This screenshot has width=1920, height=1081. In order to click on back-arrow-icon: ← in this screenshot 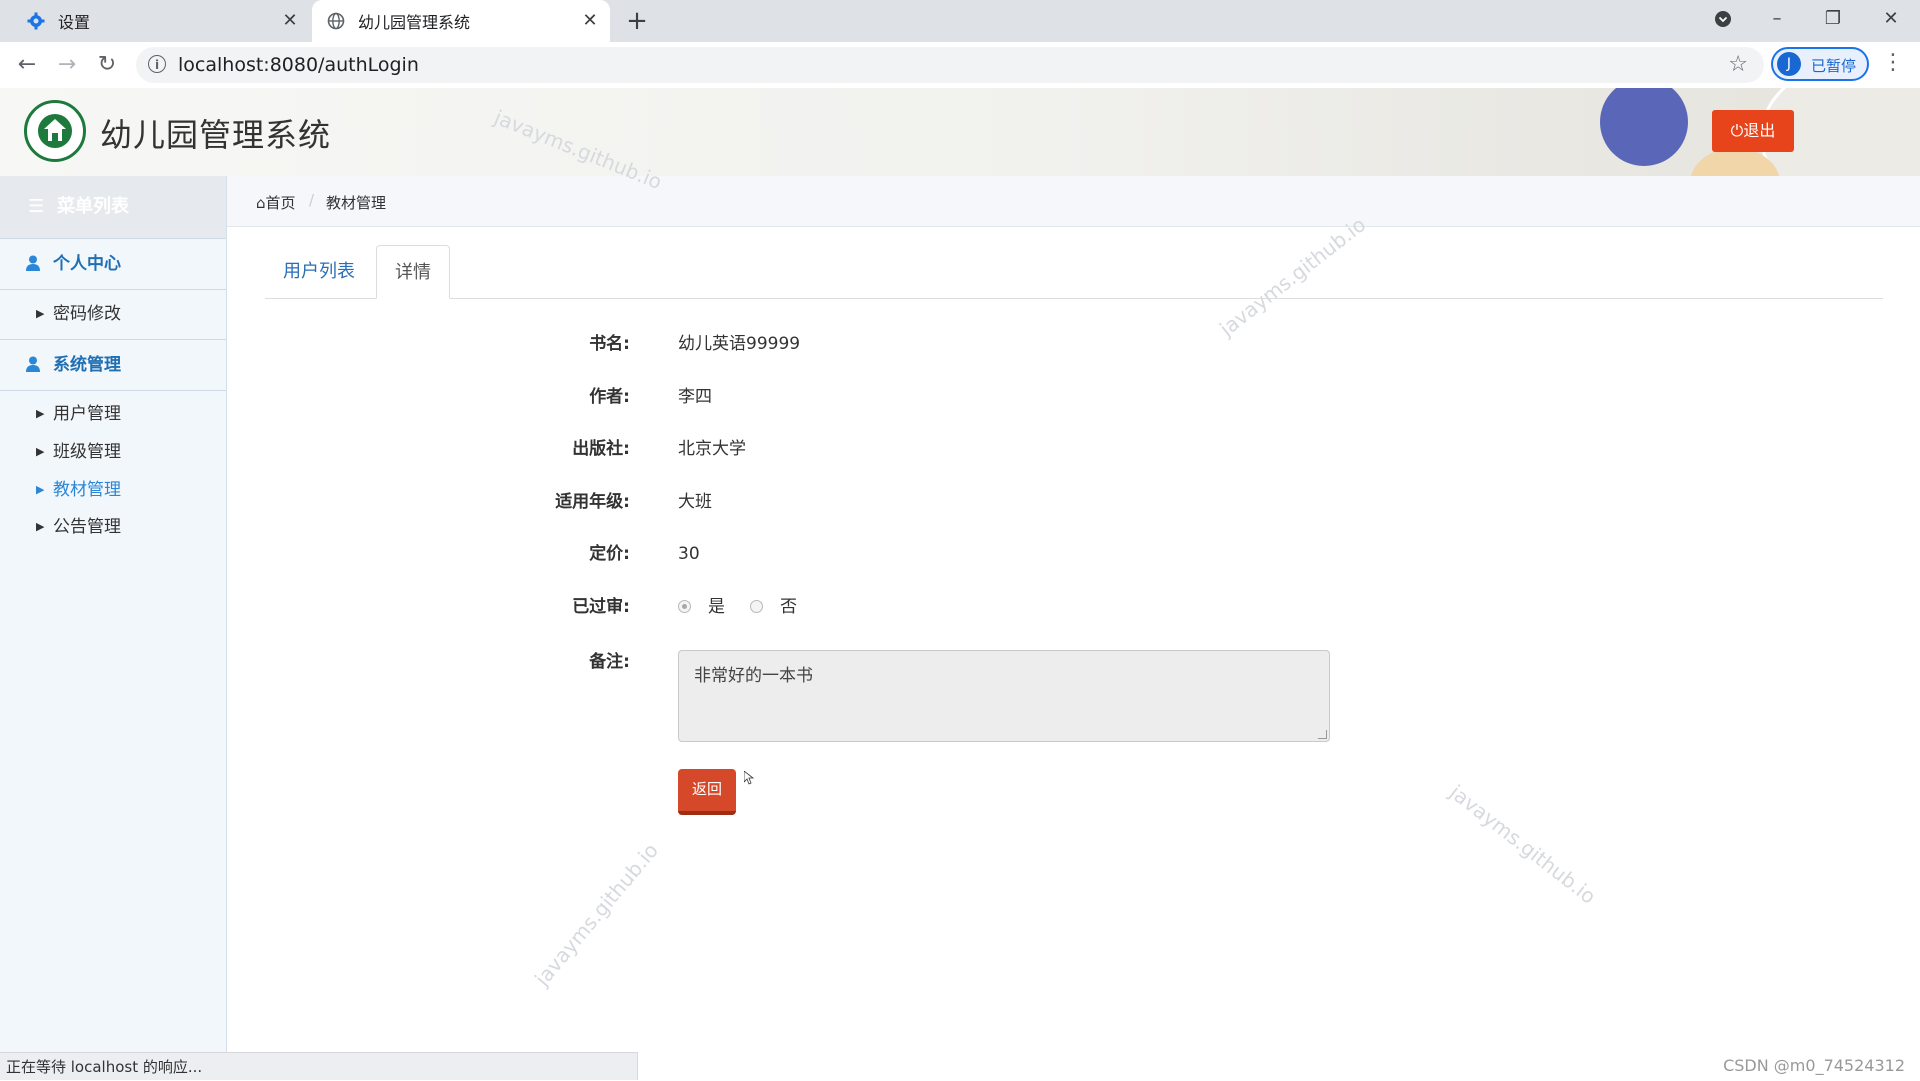, I will do `click(27, 65)`.